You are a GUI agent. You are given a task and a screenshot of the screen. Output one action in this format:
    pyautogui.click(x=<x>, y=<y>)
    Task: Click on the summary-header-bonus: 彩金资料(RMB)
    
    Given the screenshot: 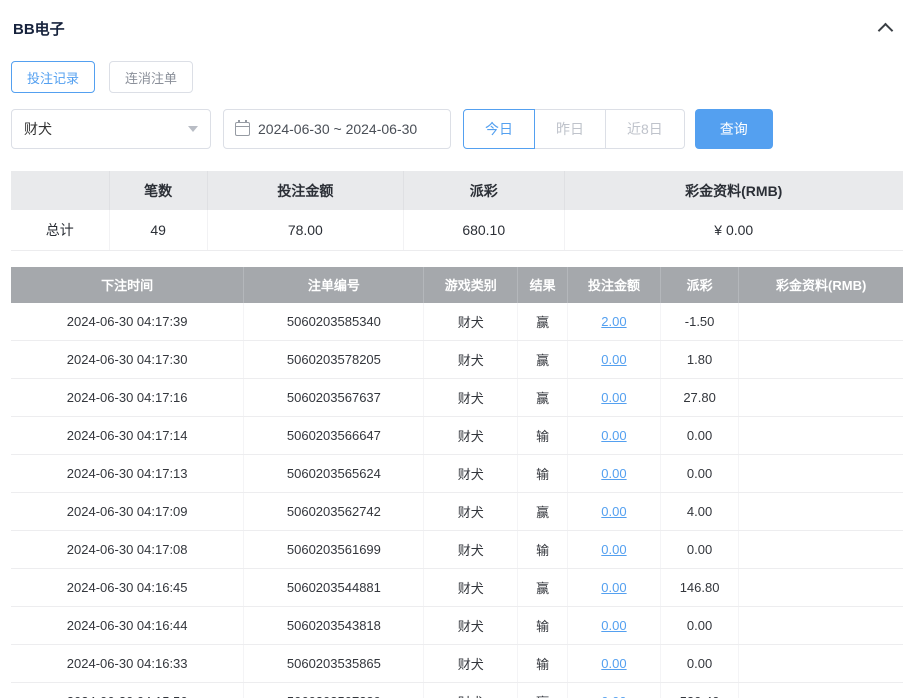 What is the action you would take?
    pyautogui.click(x=733, y=190)
    